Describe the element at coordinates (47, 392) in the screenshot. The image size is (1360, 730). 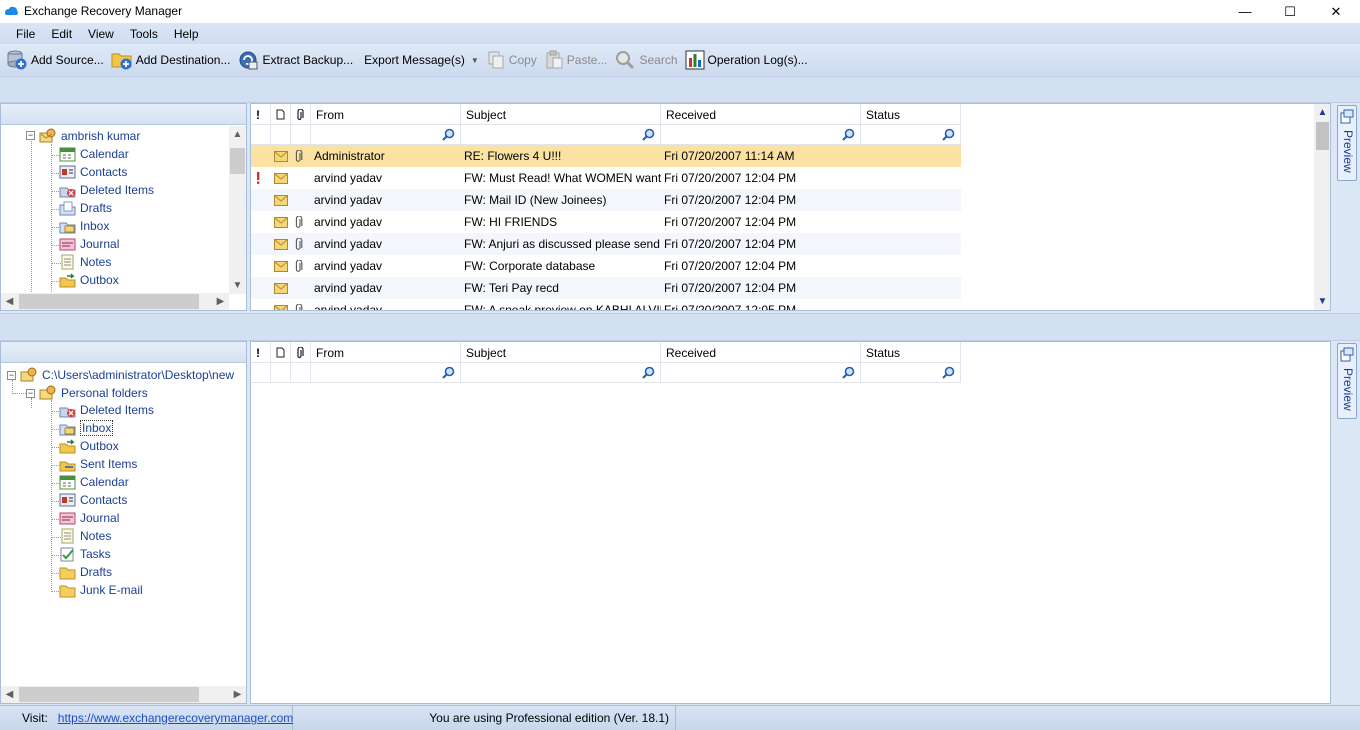
I see `personal-folders-icon` at that location.